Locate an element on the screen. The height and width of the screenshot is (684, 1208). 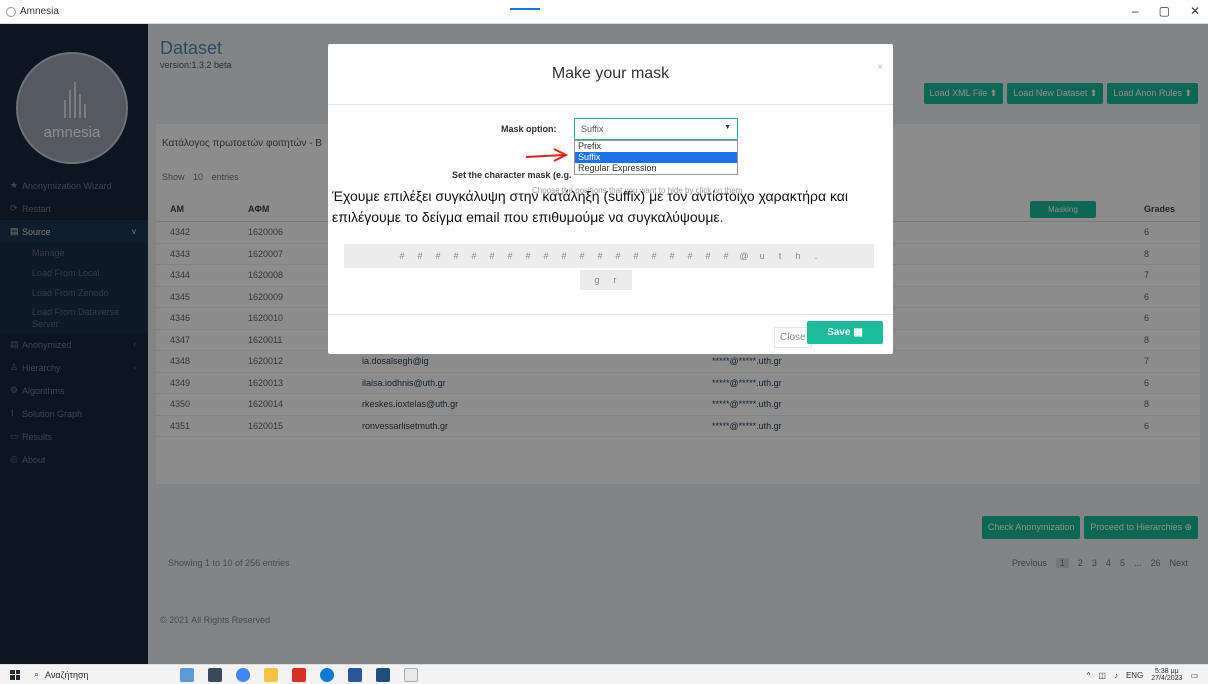
clock: 5:38 μμ 27/4/2023 is located at coordinates (1166, 675).